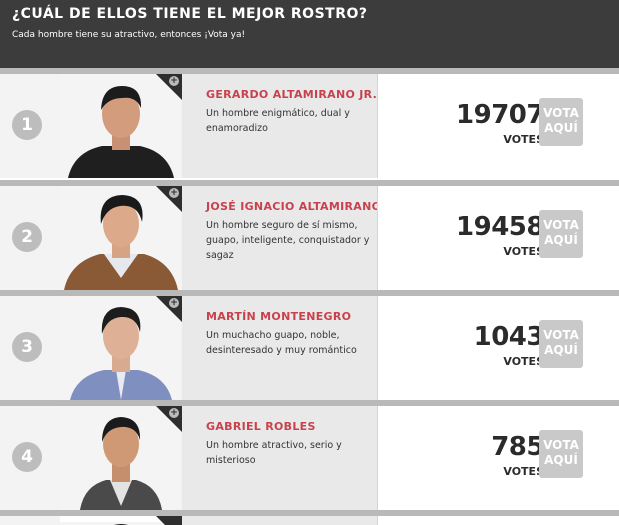  What do you see at coordinates (274, 453) in the screenshot?
I see `candidate-description: Un hombre atractivo, serio y misterioso` at bounding box center [274, 453].